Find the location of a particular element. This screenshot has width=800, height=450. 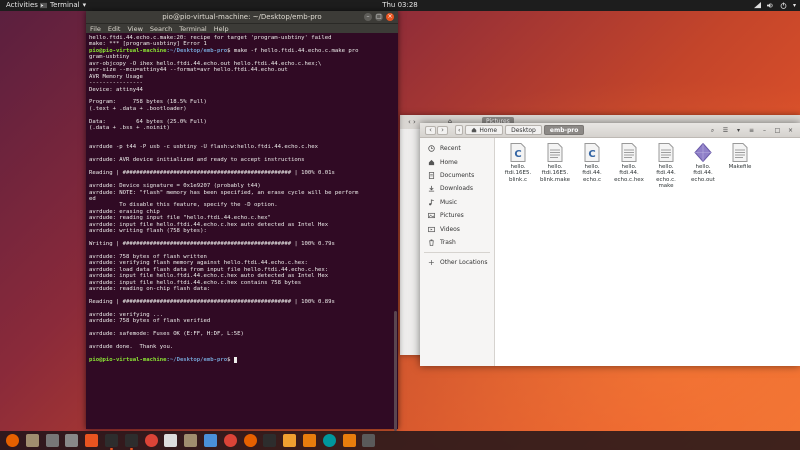

network-icon is located at coordinates (757, 5).